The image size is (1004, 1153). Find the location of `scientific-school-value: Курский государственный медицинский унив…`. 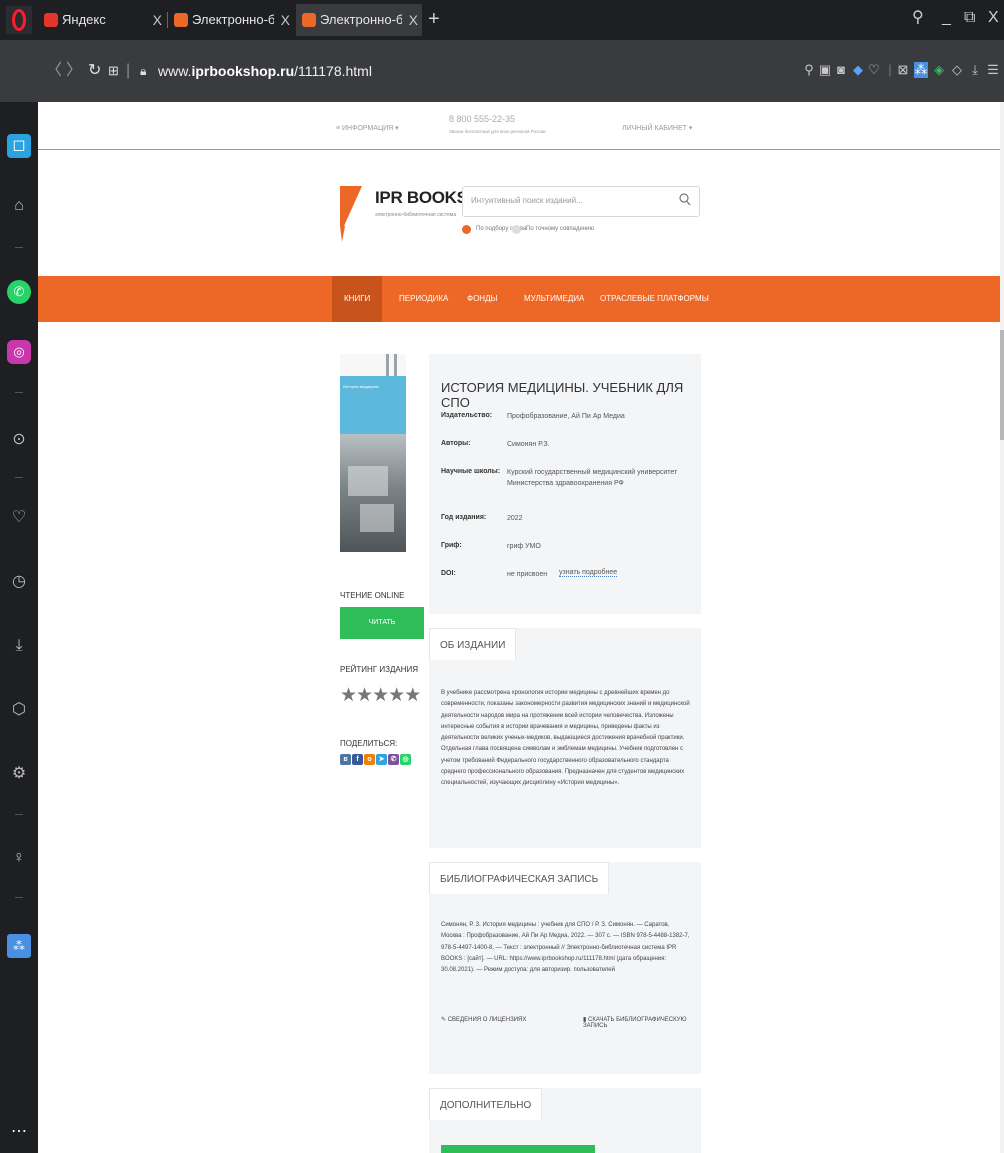

scientific-school-value: Курский государственный медицинский унив… is located at coordinates (597, 478).